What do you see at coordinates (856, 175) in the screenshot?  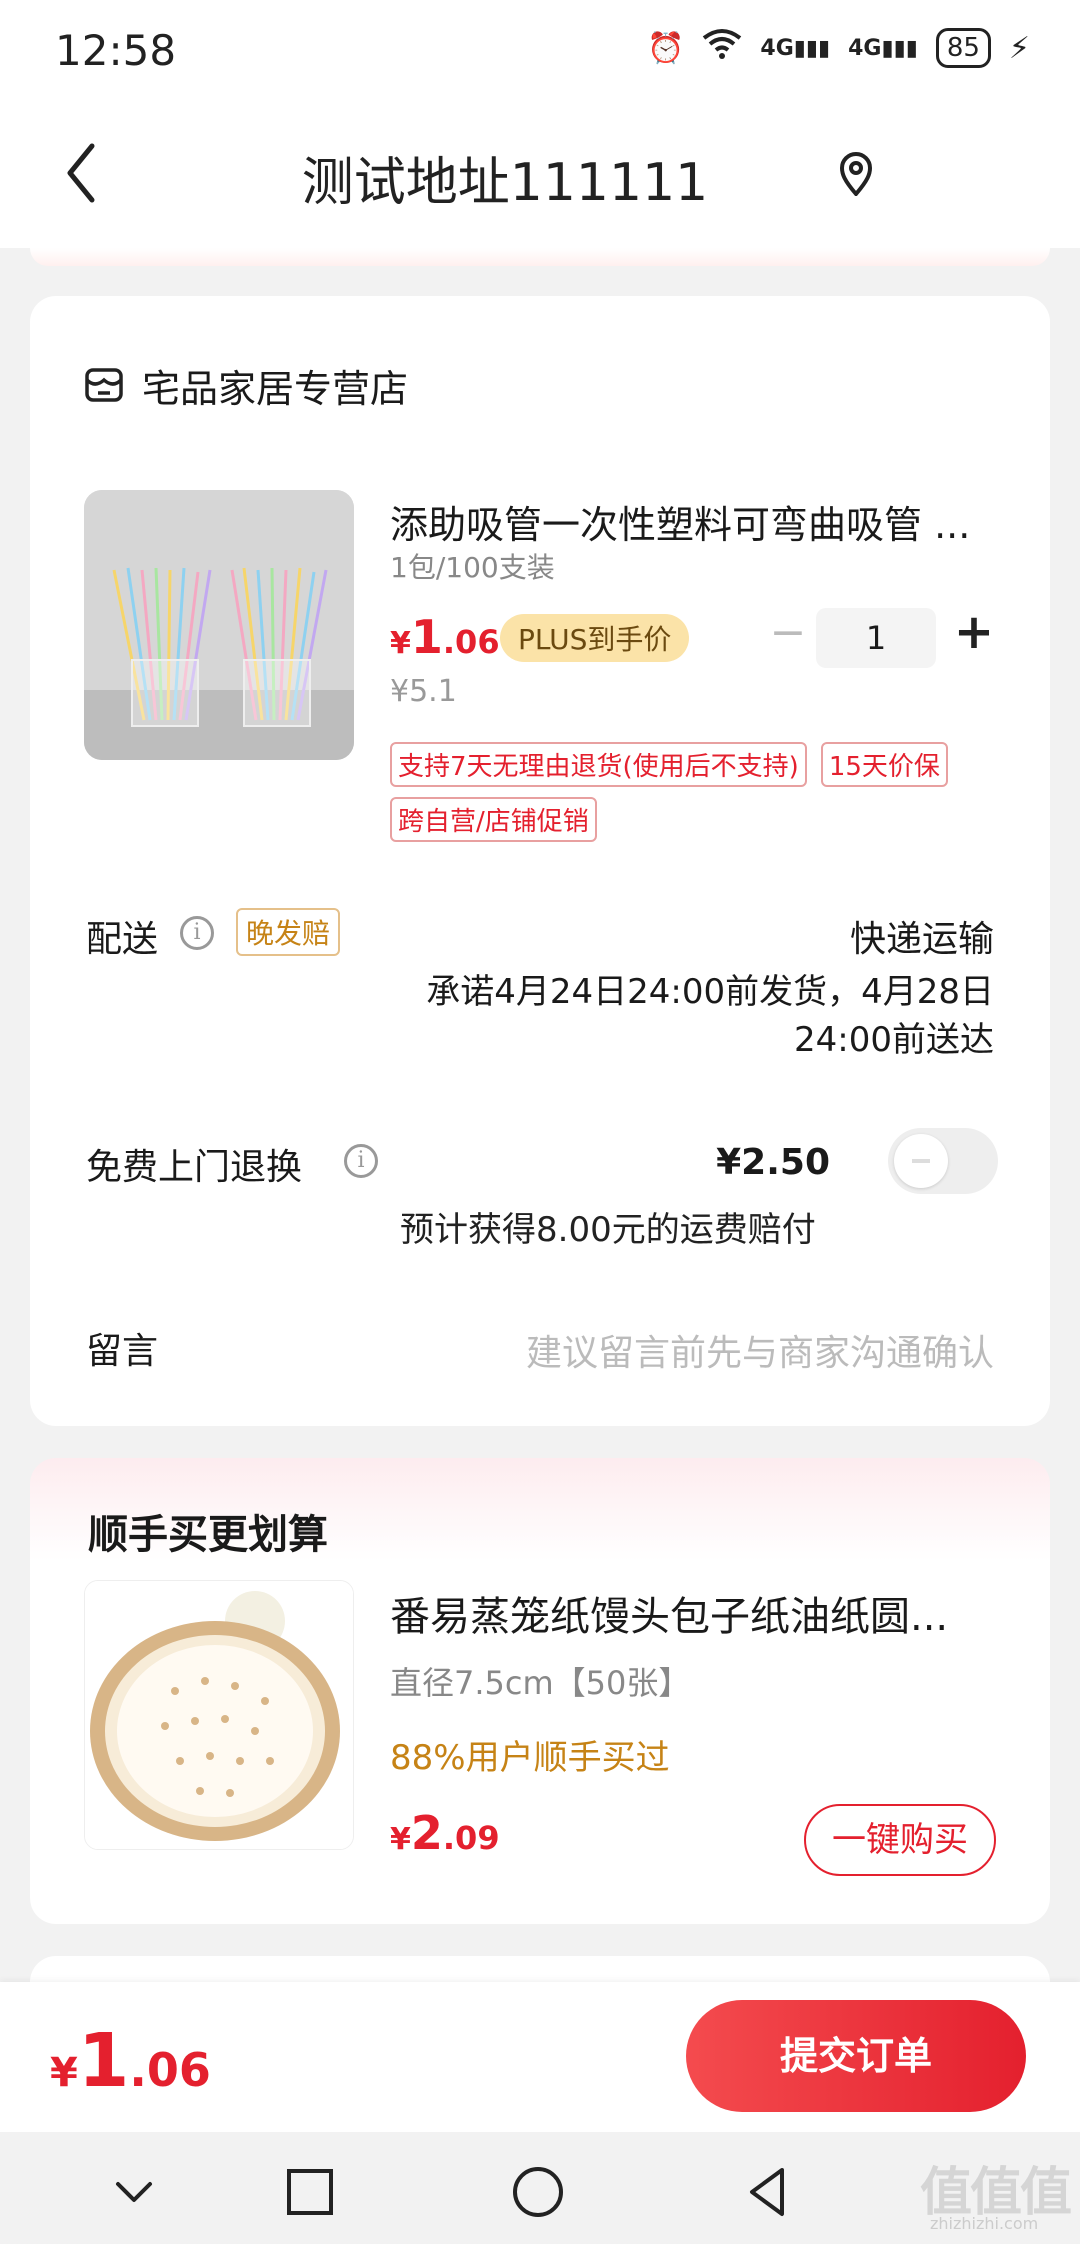 I see `location-pin-icon` at bounding box center [856, 175].